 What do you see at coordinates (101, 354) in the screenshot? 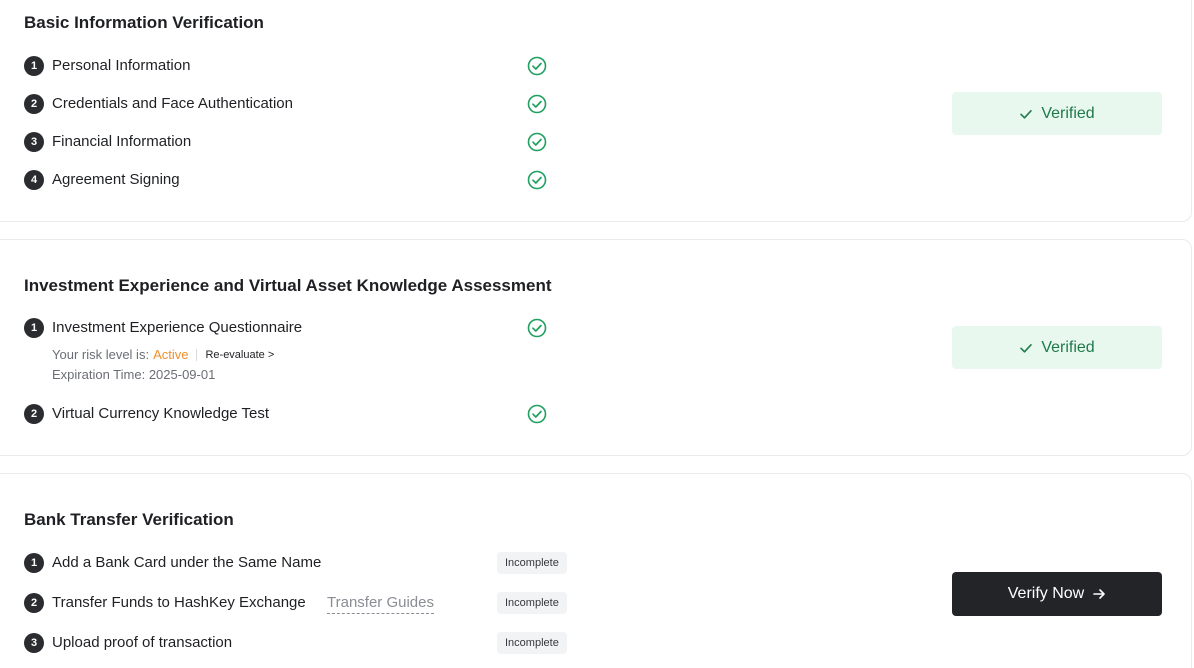
I see `risk-level-prefix: Your risk level is:` at bounding box center [101, 354].